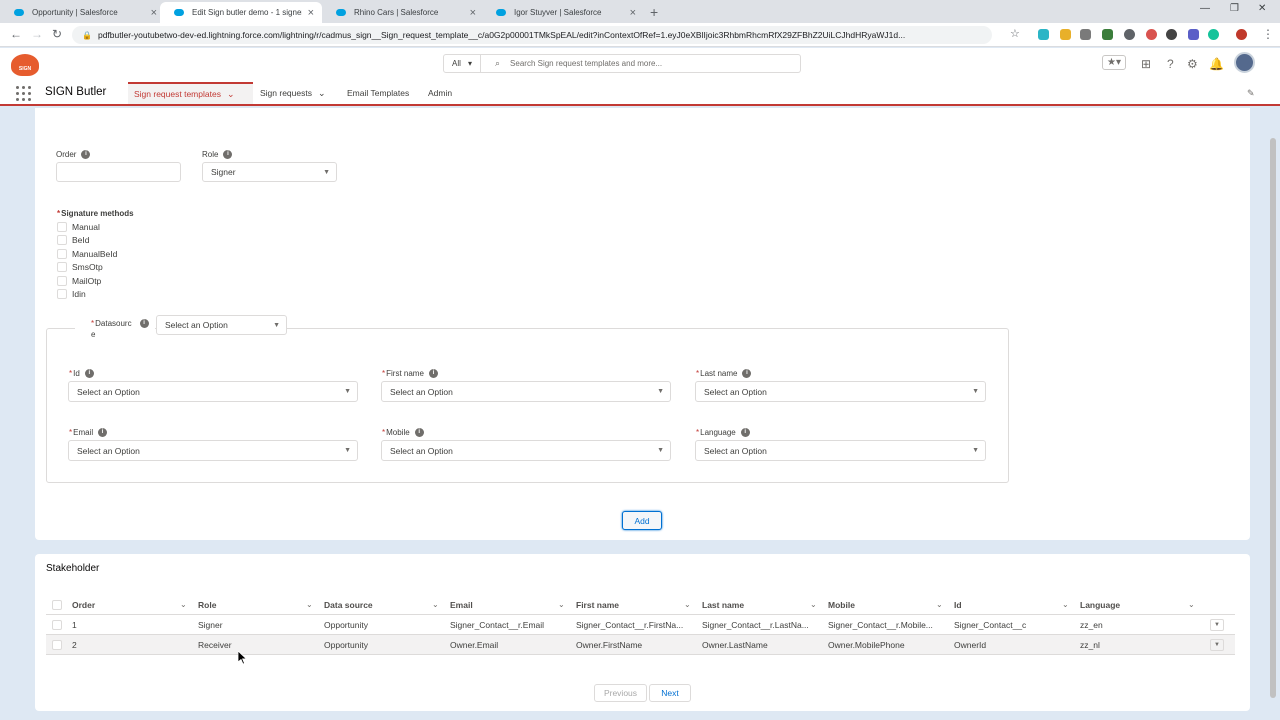  I want to click on browser-tab-edit-sign-butler: Edit Sign butler demo - 1 signer ×, so click(241, 12).